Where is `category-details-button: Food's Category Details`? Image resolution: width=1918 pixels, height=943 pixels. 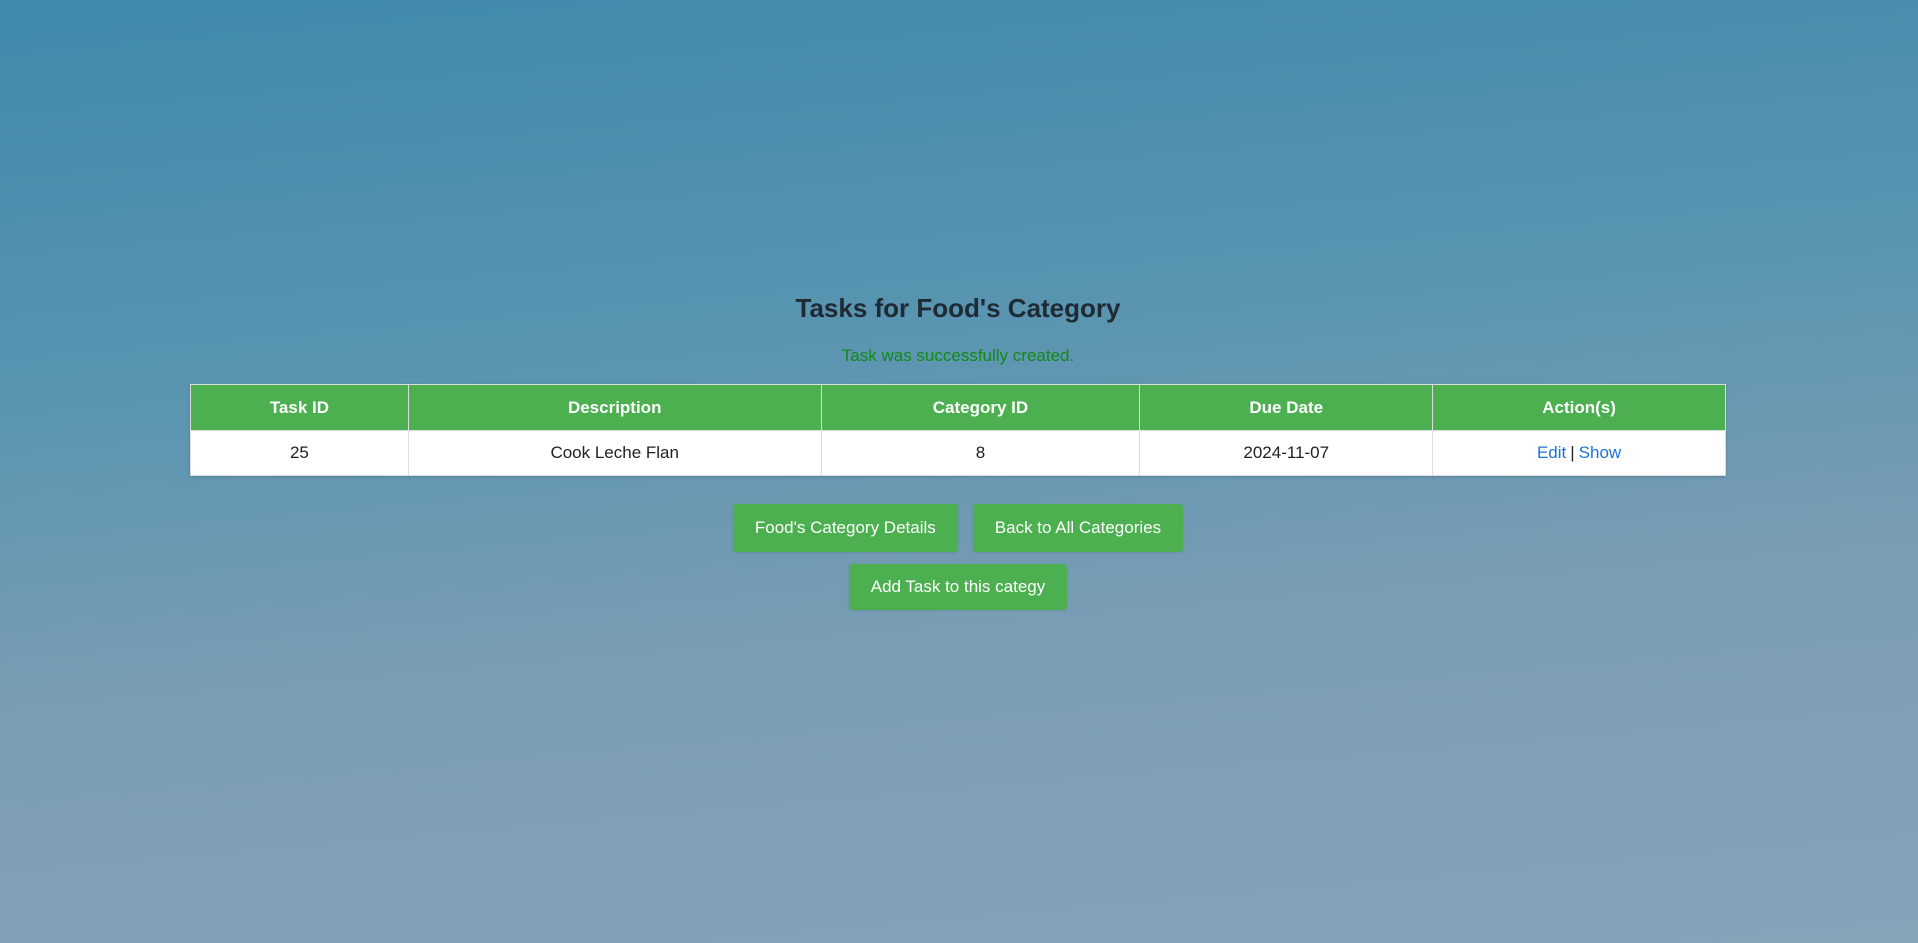
category-details-button: Food's Category Details is located at coordinates (845, 528).